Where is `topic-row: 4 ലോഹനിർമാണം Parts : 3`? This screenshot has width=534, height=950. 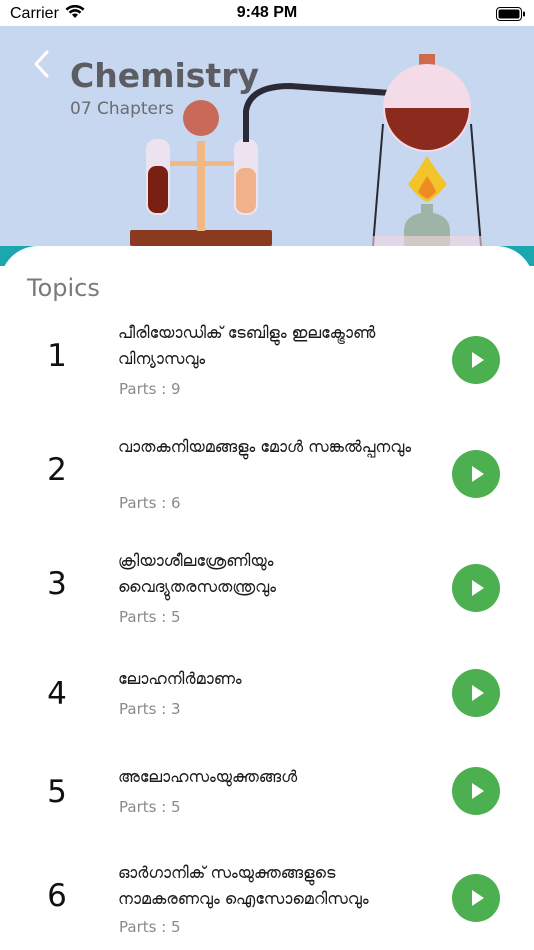
topic-row: 4 ലോഹനിർമാണം Parts : 3 is located at coordinates (267, 696).